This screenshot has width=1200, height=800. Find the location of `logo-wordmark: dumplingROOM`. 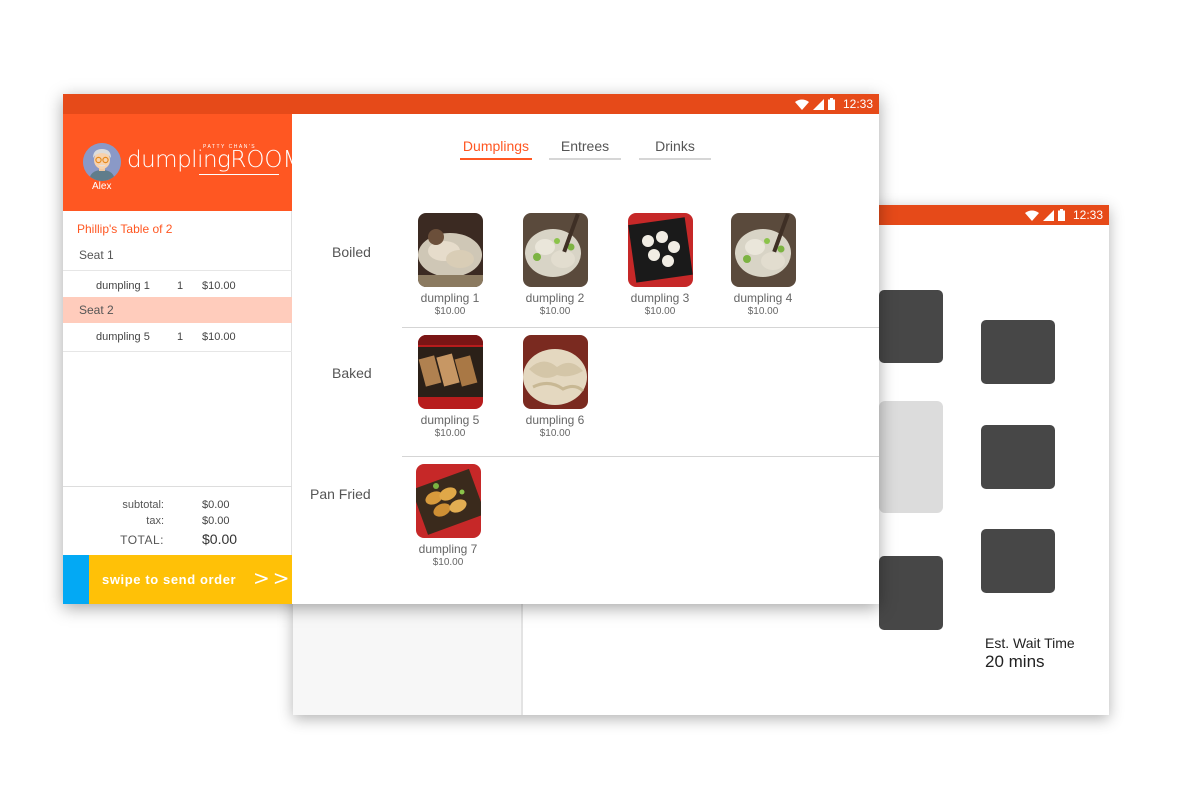

logo-wordmark: dumplingROOM is located at coordinates (214, 160).